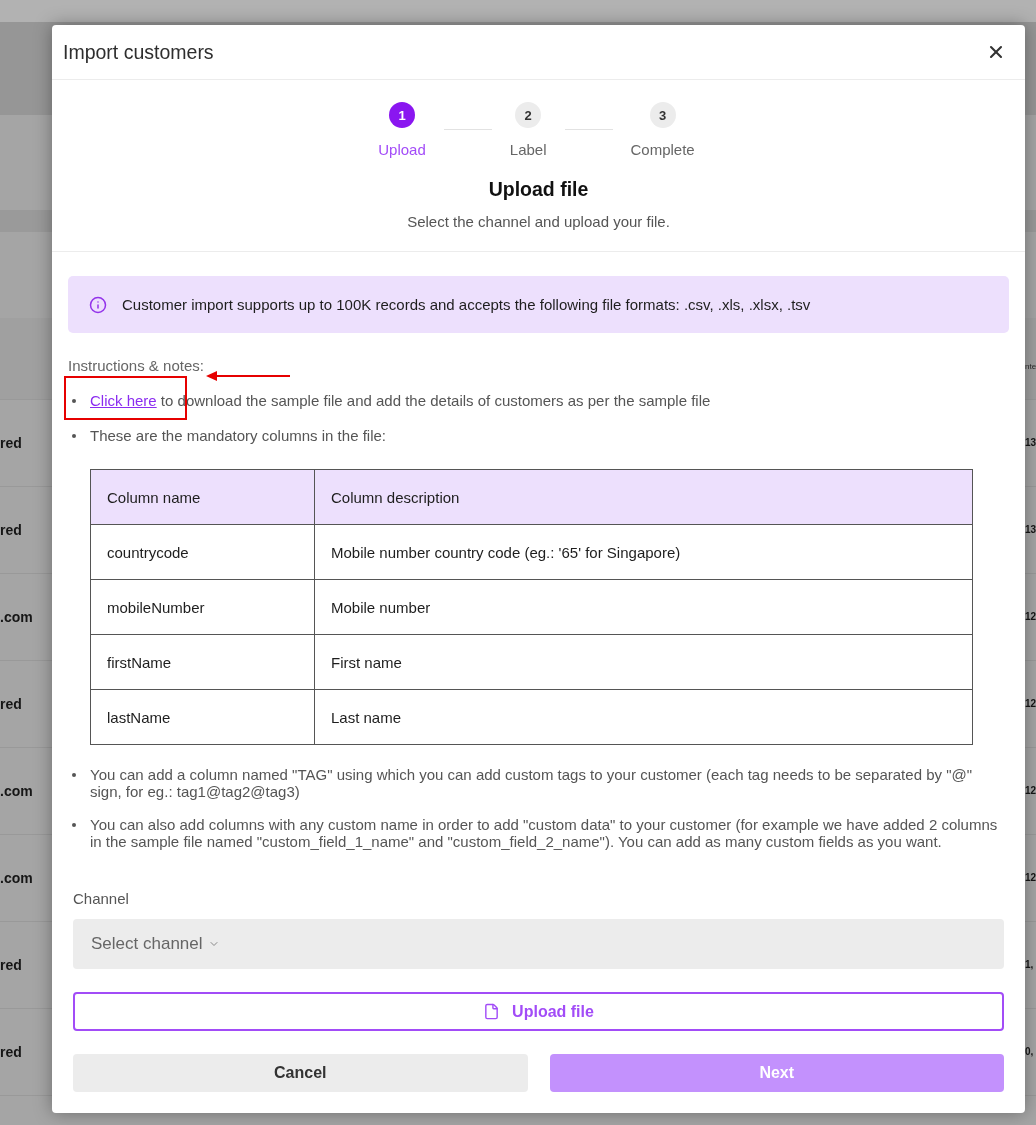 This screenshot has width=1036, height=1125. Describe the element at coordinates (402, 149) in the screenshot. I see `step-label: Upload` at that location.